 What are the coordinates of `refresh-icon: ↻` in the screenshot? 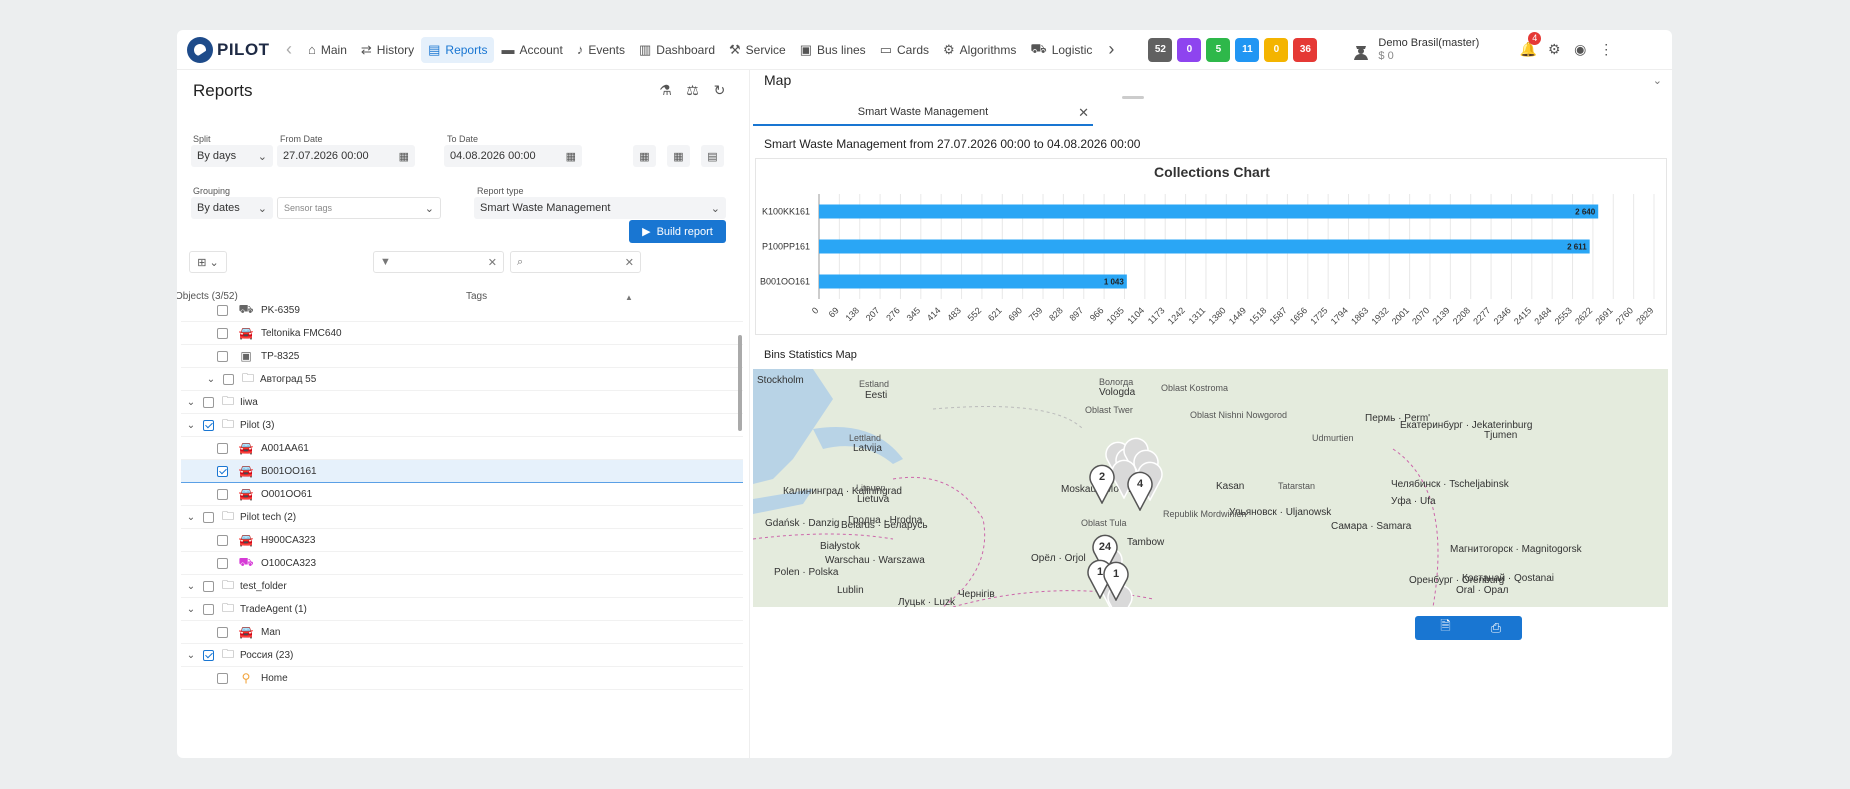 It's located at (719, 90).